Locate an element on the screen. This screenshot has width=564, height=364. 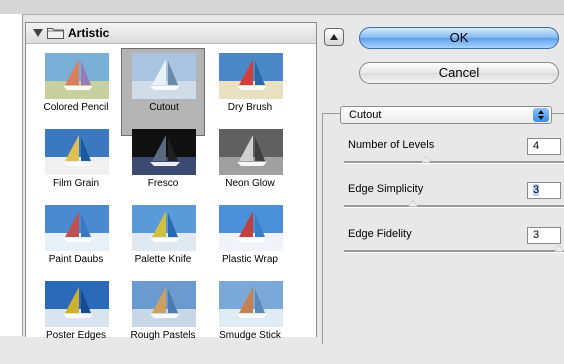
number-of-levels-field: 4 is located at coordinates (544, 146).